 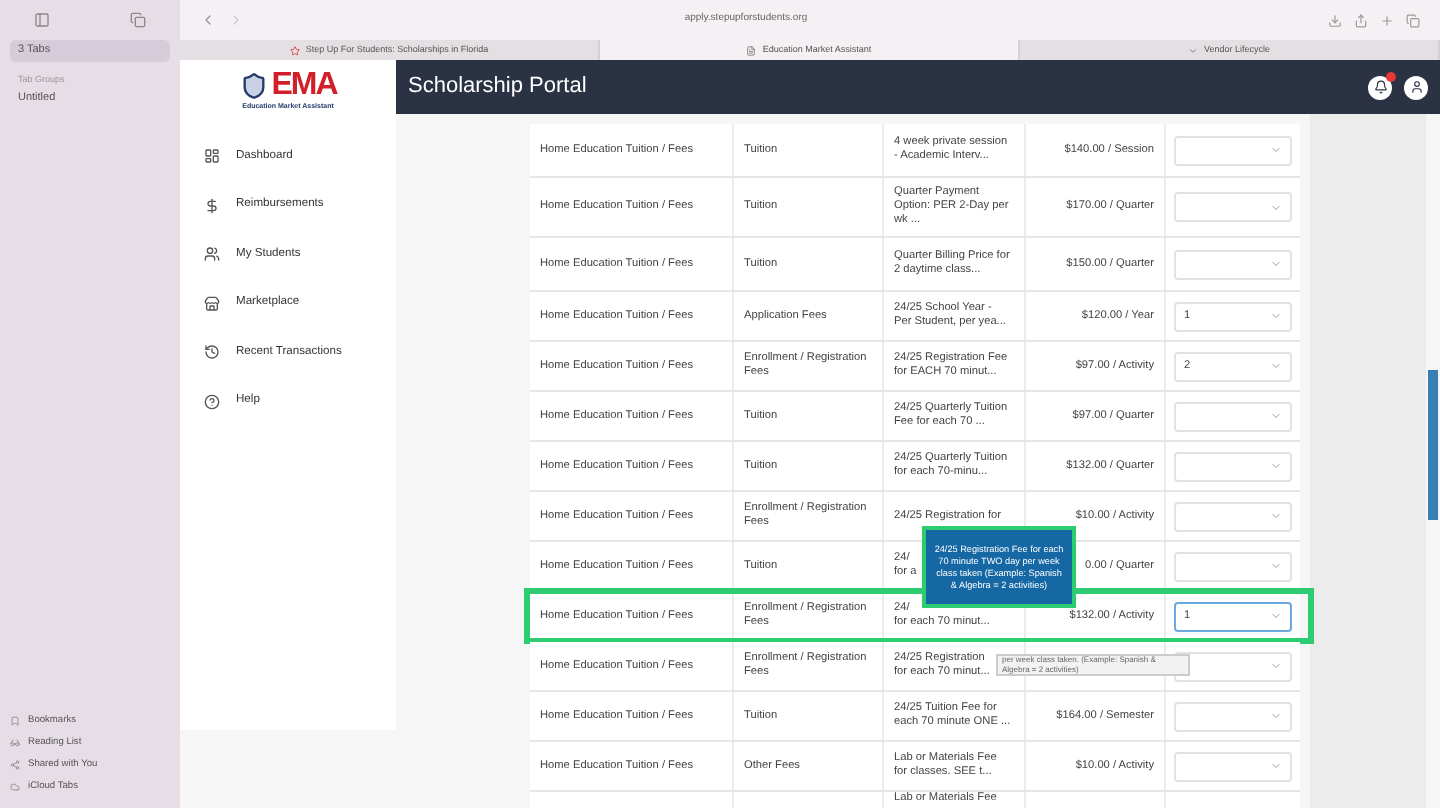 What do you see at coordinates (1433, 445) in the screenshot?
I see `side-tab` at bounding box center [1433, 445].